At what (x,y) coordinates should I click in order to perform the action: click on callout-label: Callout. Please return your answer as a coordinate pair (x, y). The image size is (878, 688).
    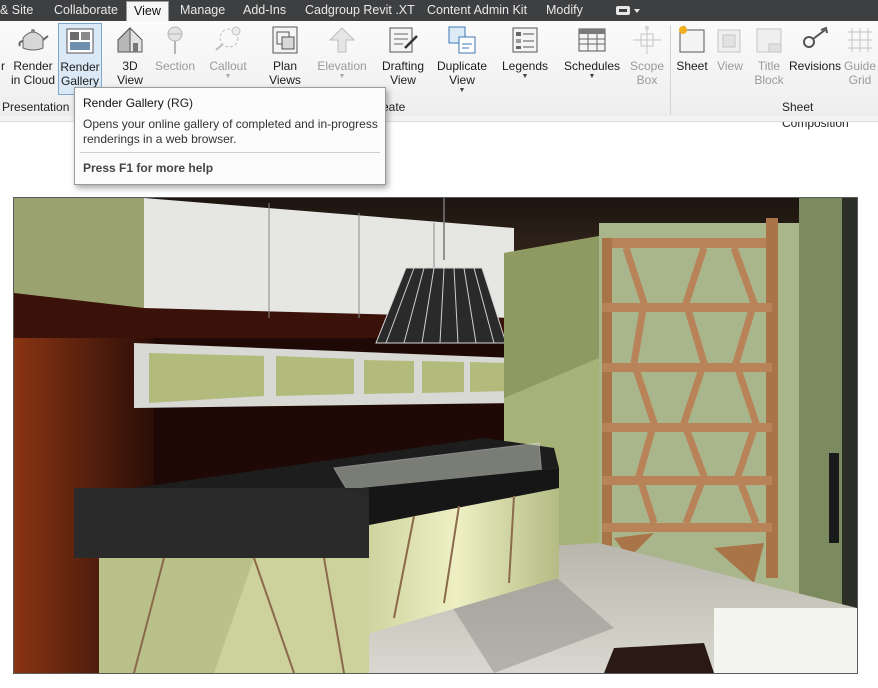
    Looking at the image, I should click on (228, 66).